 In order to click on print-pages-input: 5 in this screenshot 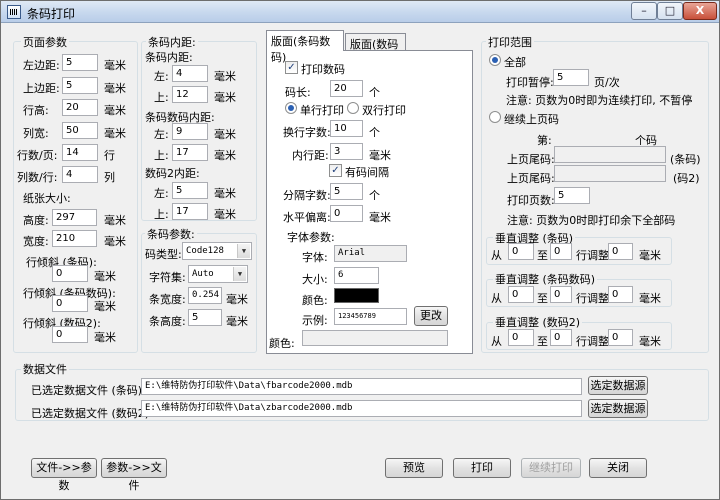, I will do `click(572, 195)`.